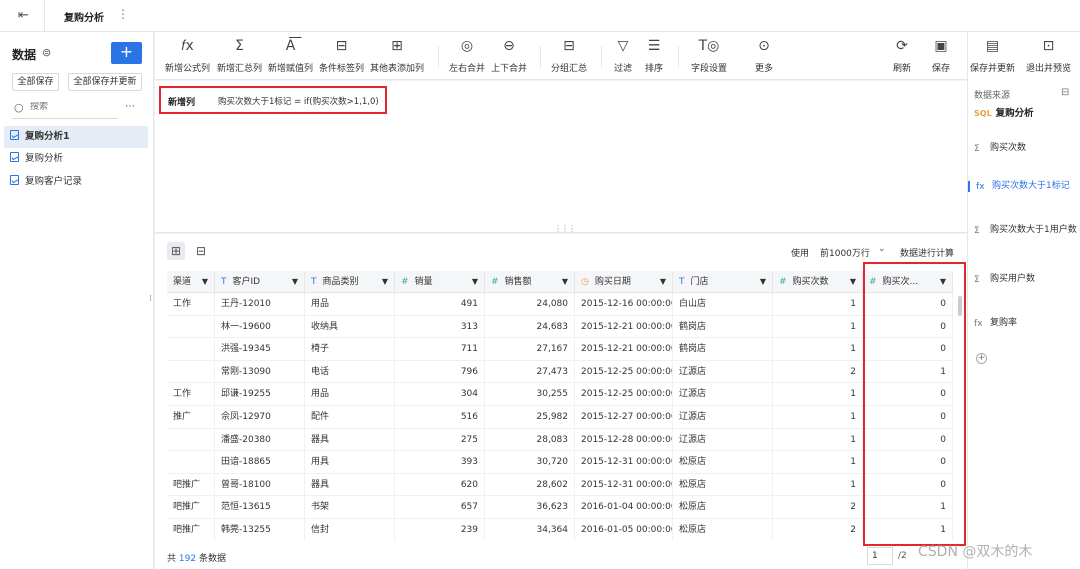 Image resolution: width=1080 pixels, height=569 pixels. I want to click on table-cell: 620, so click(440, 484).